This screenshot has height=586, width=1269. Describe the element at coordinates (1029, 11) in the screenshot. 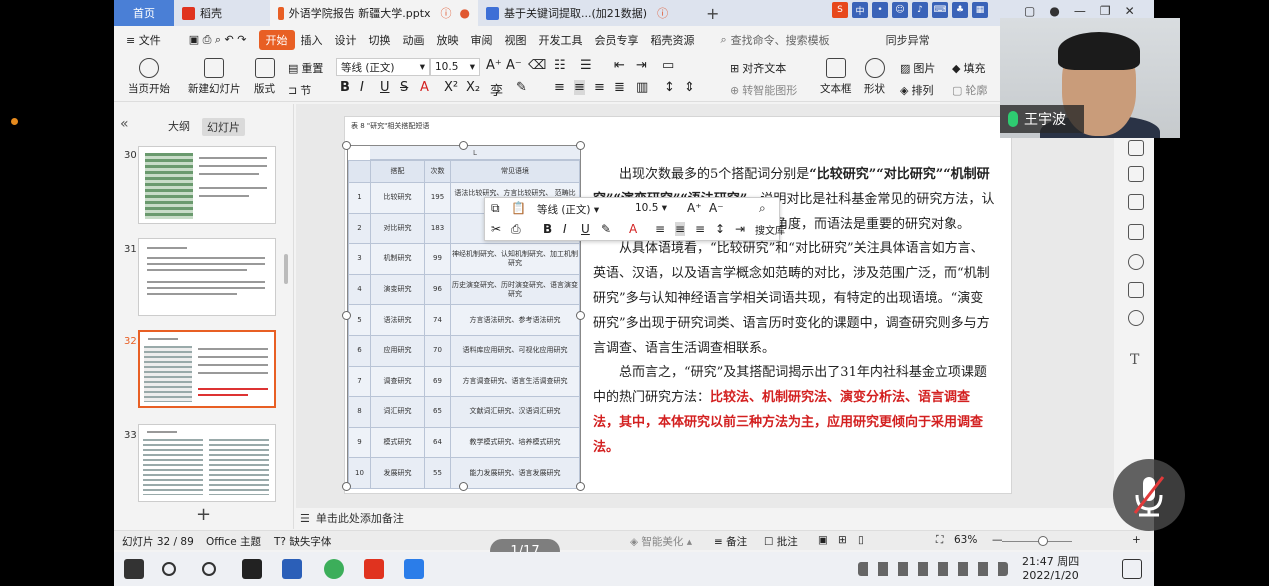

I see `page-count-icon: ▢` at that location.